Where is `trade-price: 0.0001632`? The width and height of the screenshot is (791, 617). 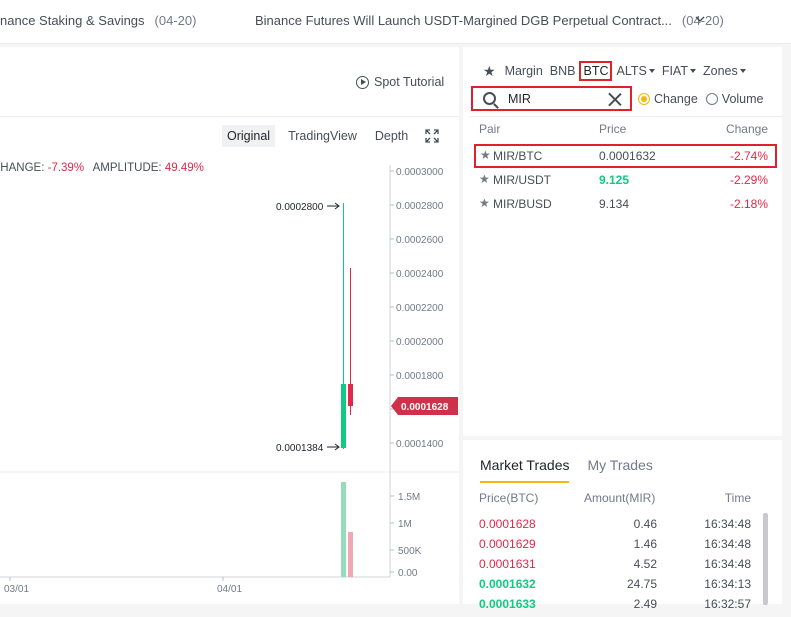 trade-price: 0.0001632 is located at coordinates (507, 584).